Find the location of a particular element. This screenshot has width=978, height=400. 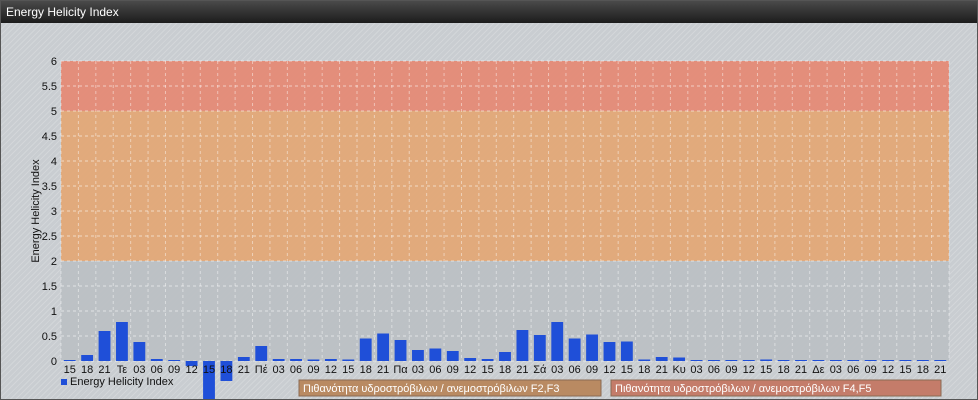

y-tick-label: 3 is located at coordinates (54, 212).